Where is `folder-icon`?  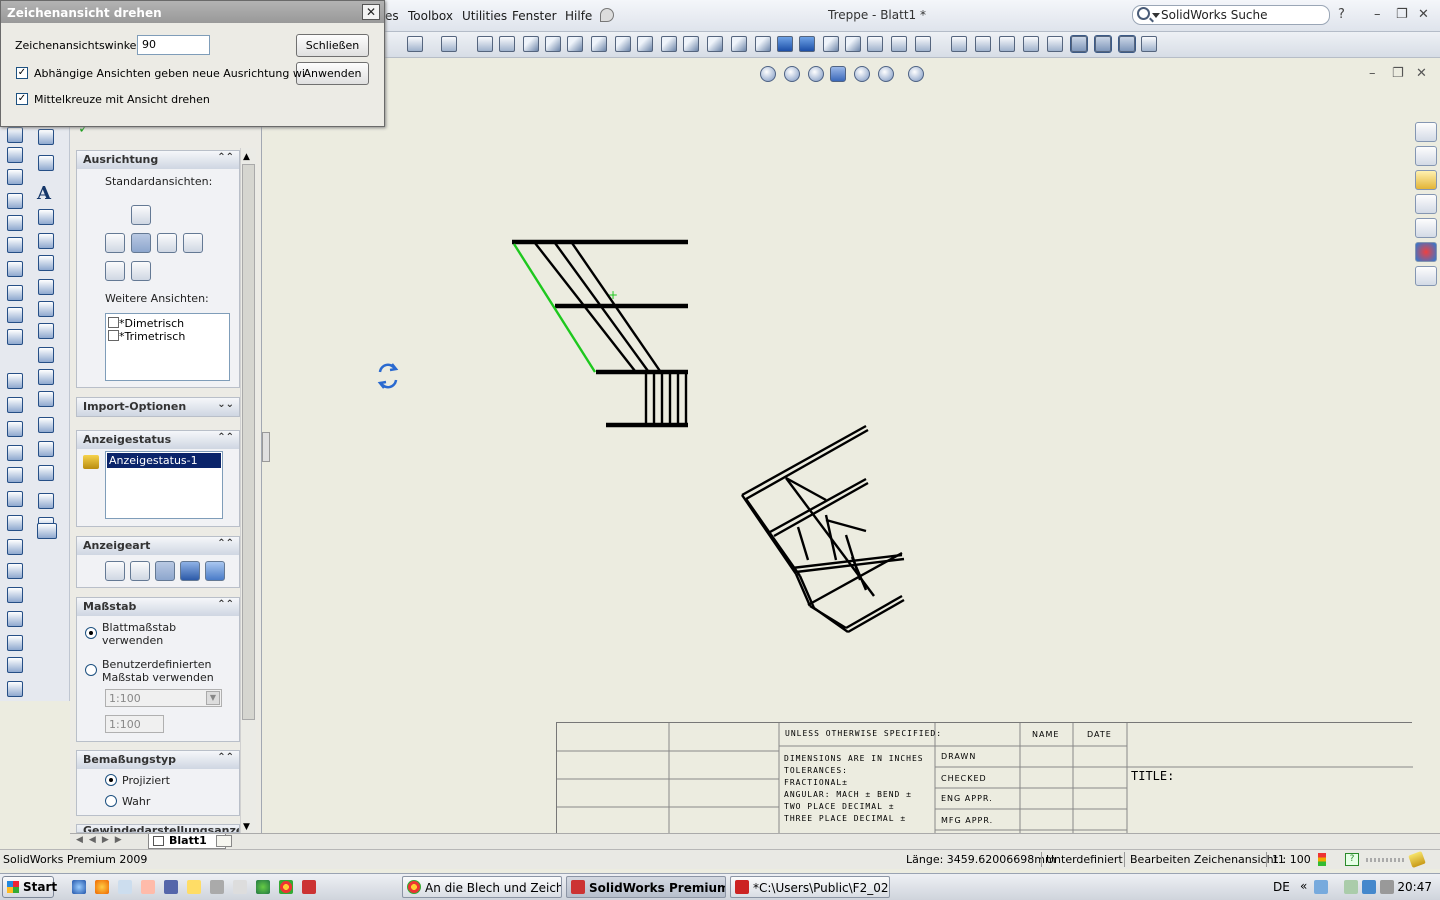
folder-icon is located at coordinates (194, 887).